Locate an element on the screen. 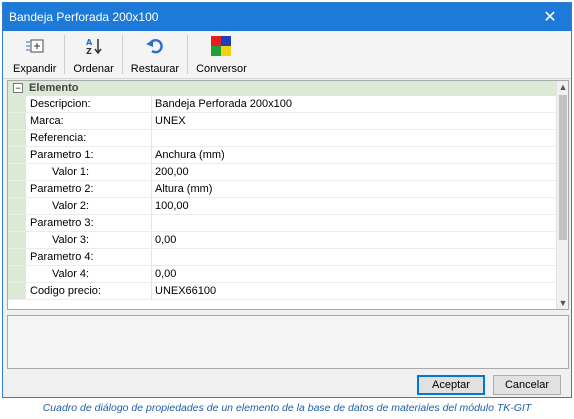  property-name: Parametro 3: is located at coordinates (89, 223).